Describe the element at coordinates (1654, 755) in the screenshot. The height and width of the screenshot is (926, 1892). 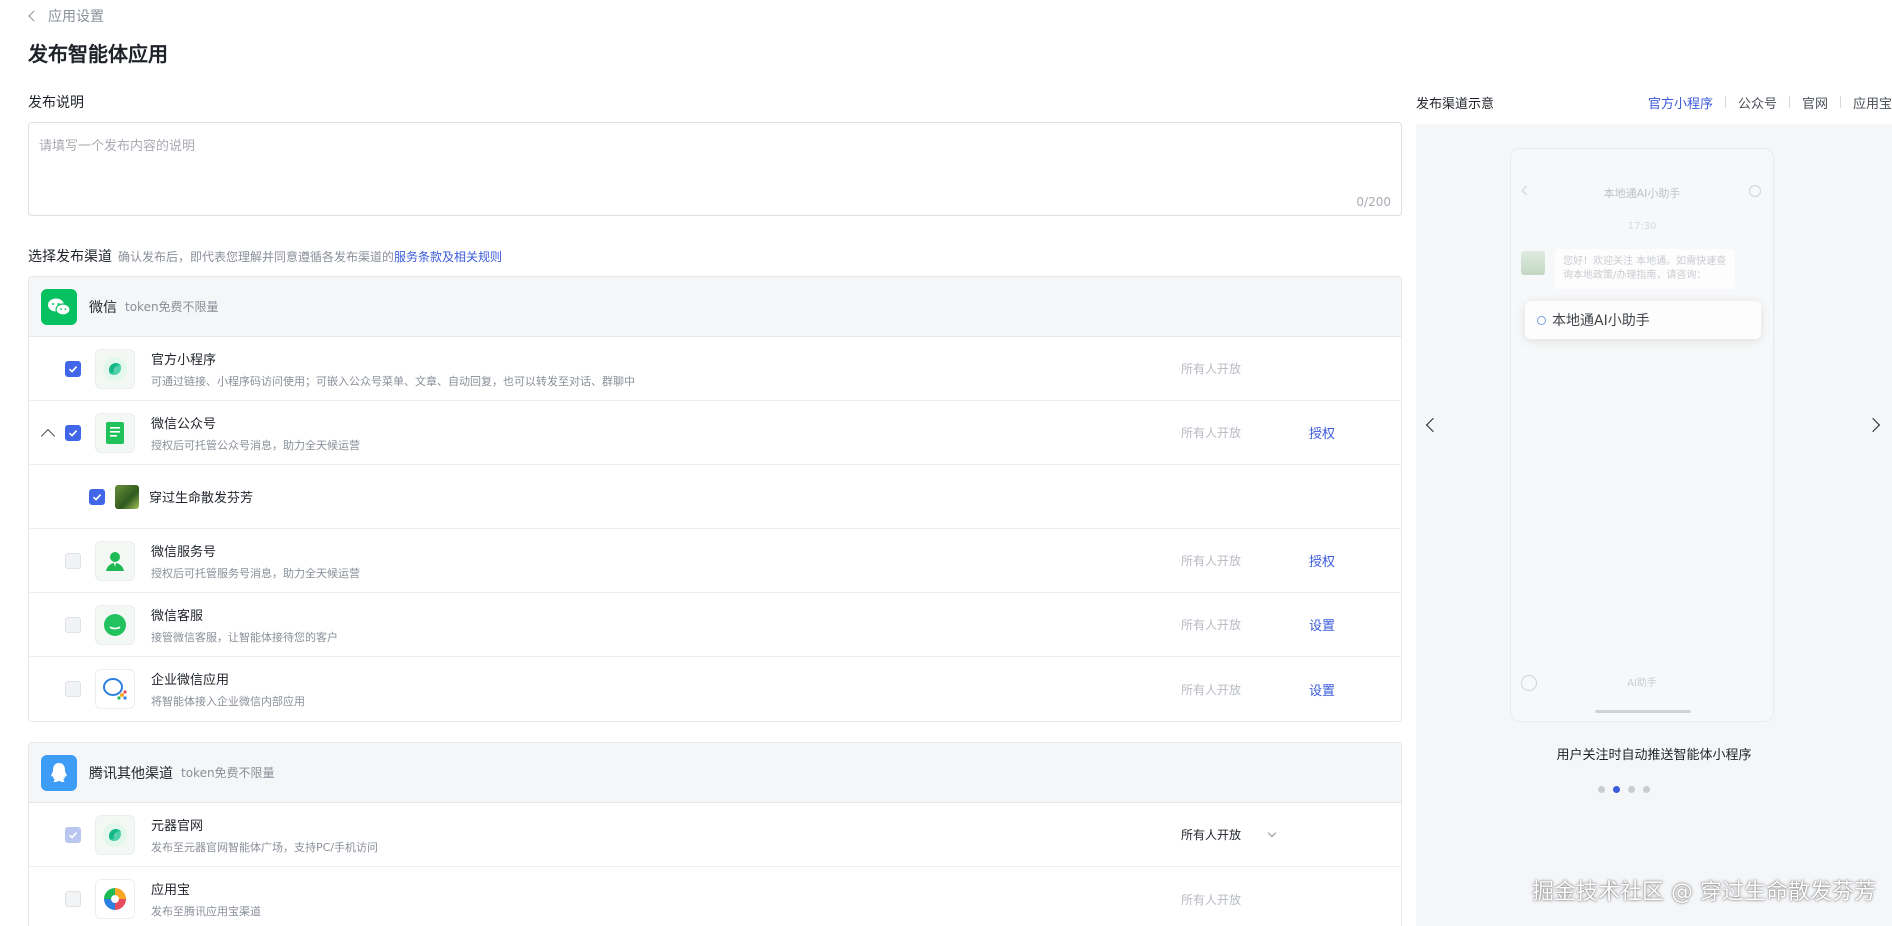
I see `preview-caption: 用户关注时自动推送智能体小程序` at that location.